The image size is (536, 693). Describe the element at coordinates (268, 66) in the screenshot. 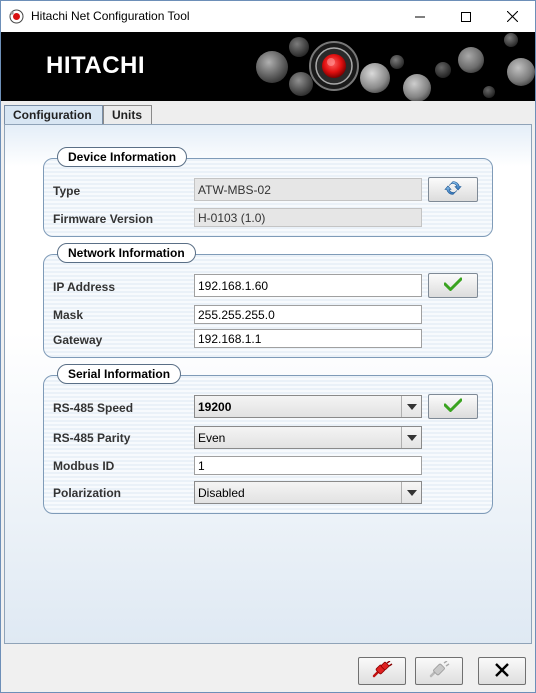

I see `header-banner: HITACHI` at that location.